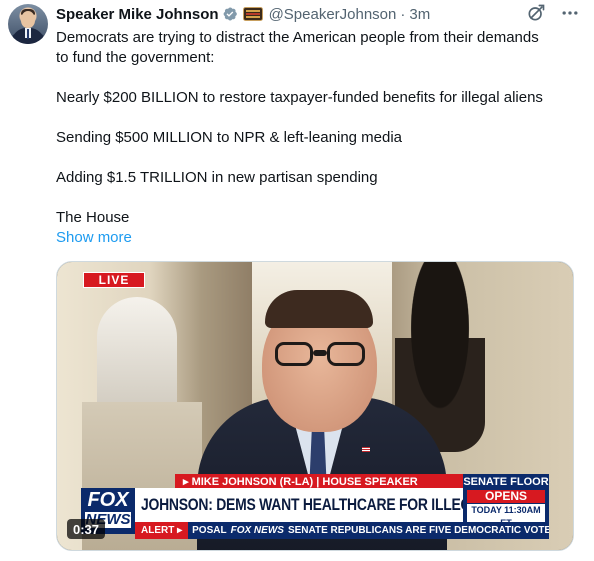 Image resolution: width=594 pixels, height=561 pixels. Describe the element at coordinates (319, 309) in the screenshot. I see `video-speaker-hair` at that location.